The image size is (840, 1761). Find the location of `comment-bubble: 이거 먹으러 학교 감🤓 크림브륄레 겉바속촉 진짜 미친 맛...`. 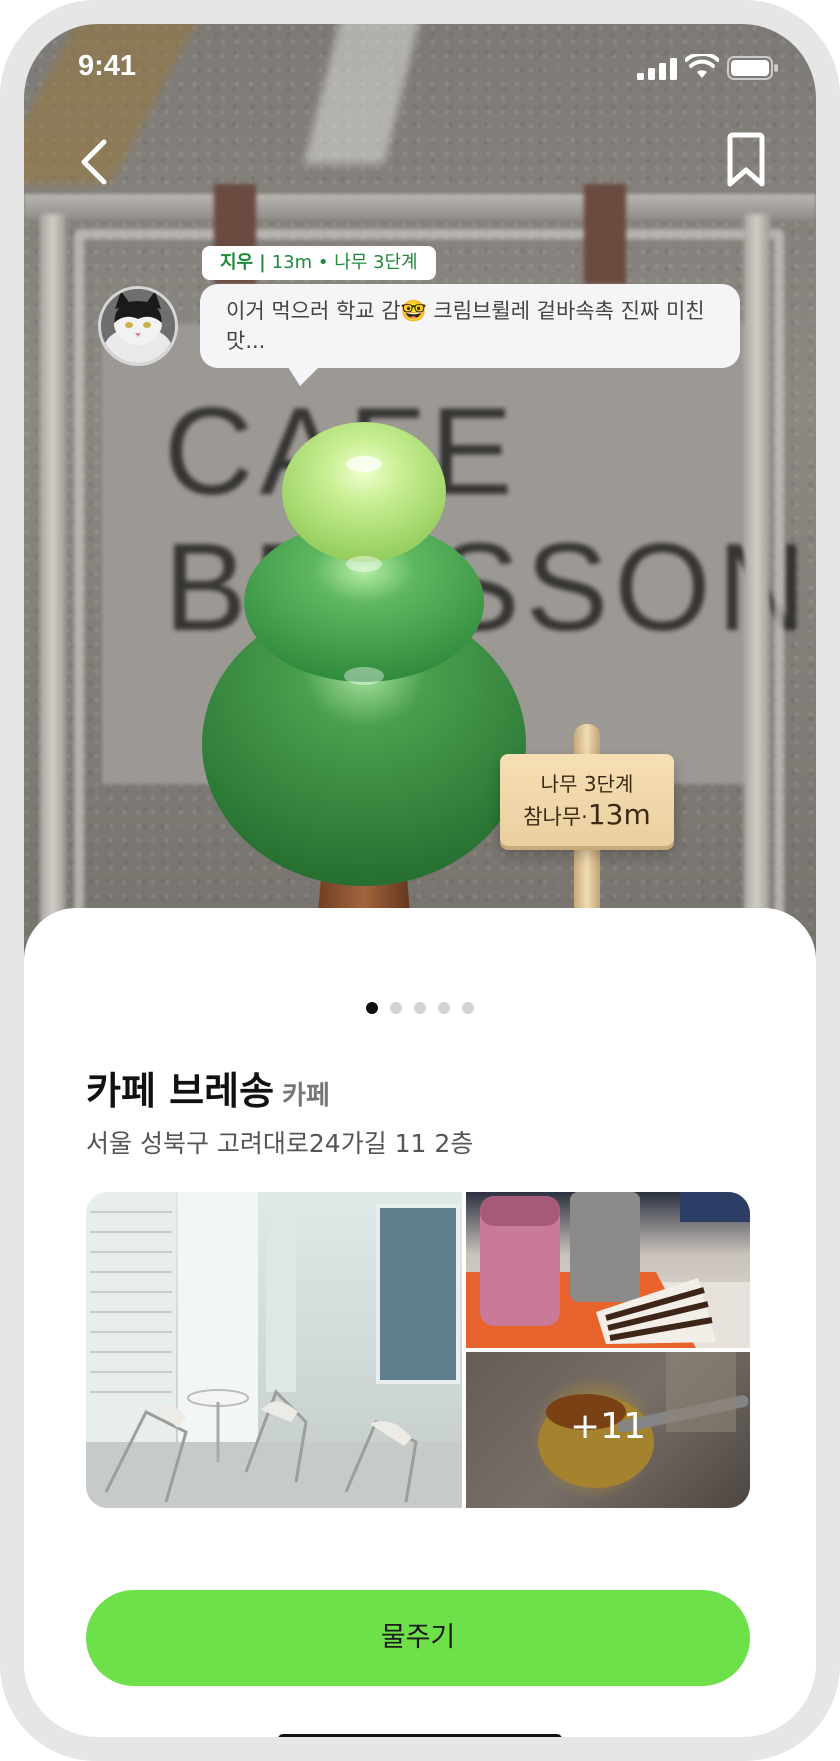

comment-bubble: 이거 먹으러 학교 감🤓 크림브륄레 겉바속촉 진짜 미친 맛... is located at coordinates (470, 326).